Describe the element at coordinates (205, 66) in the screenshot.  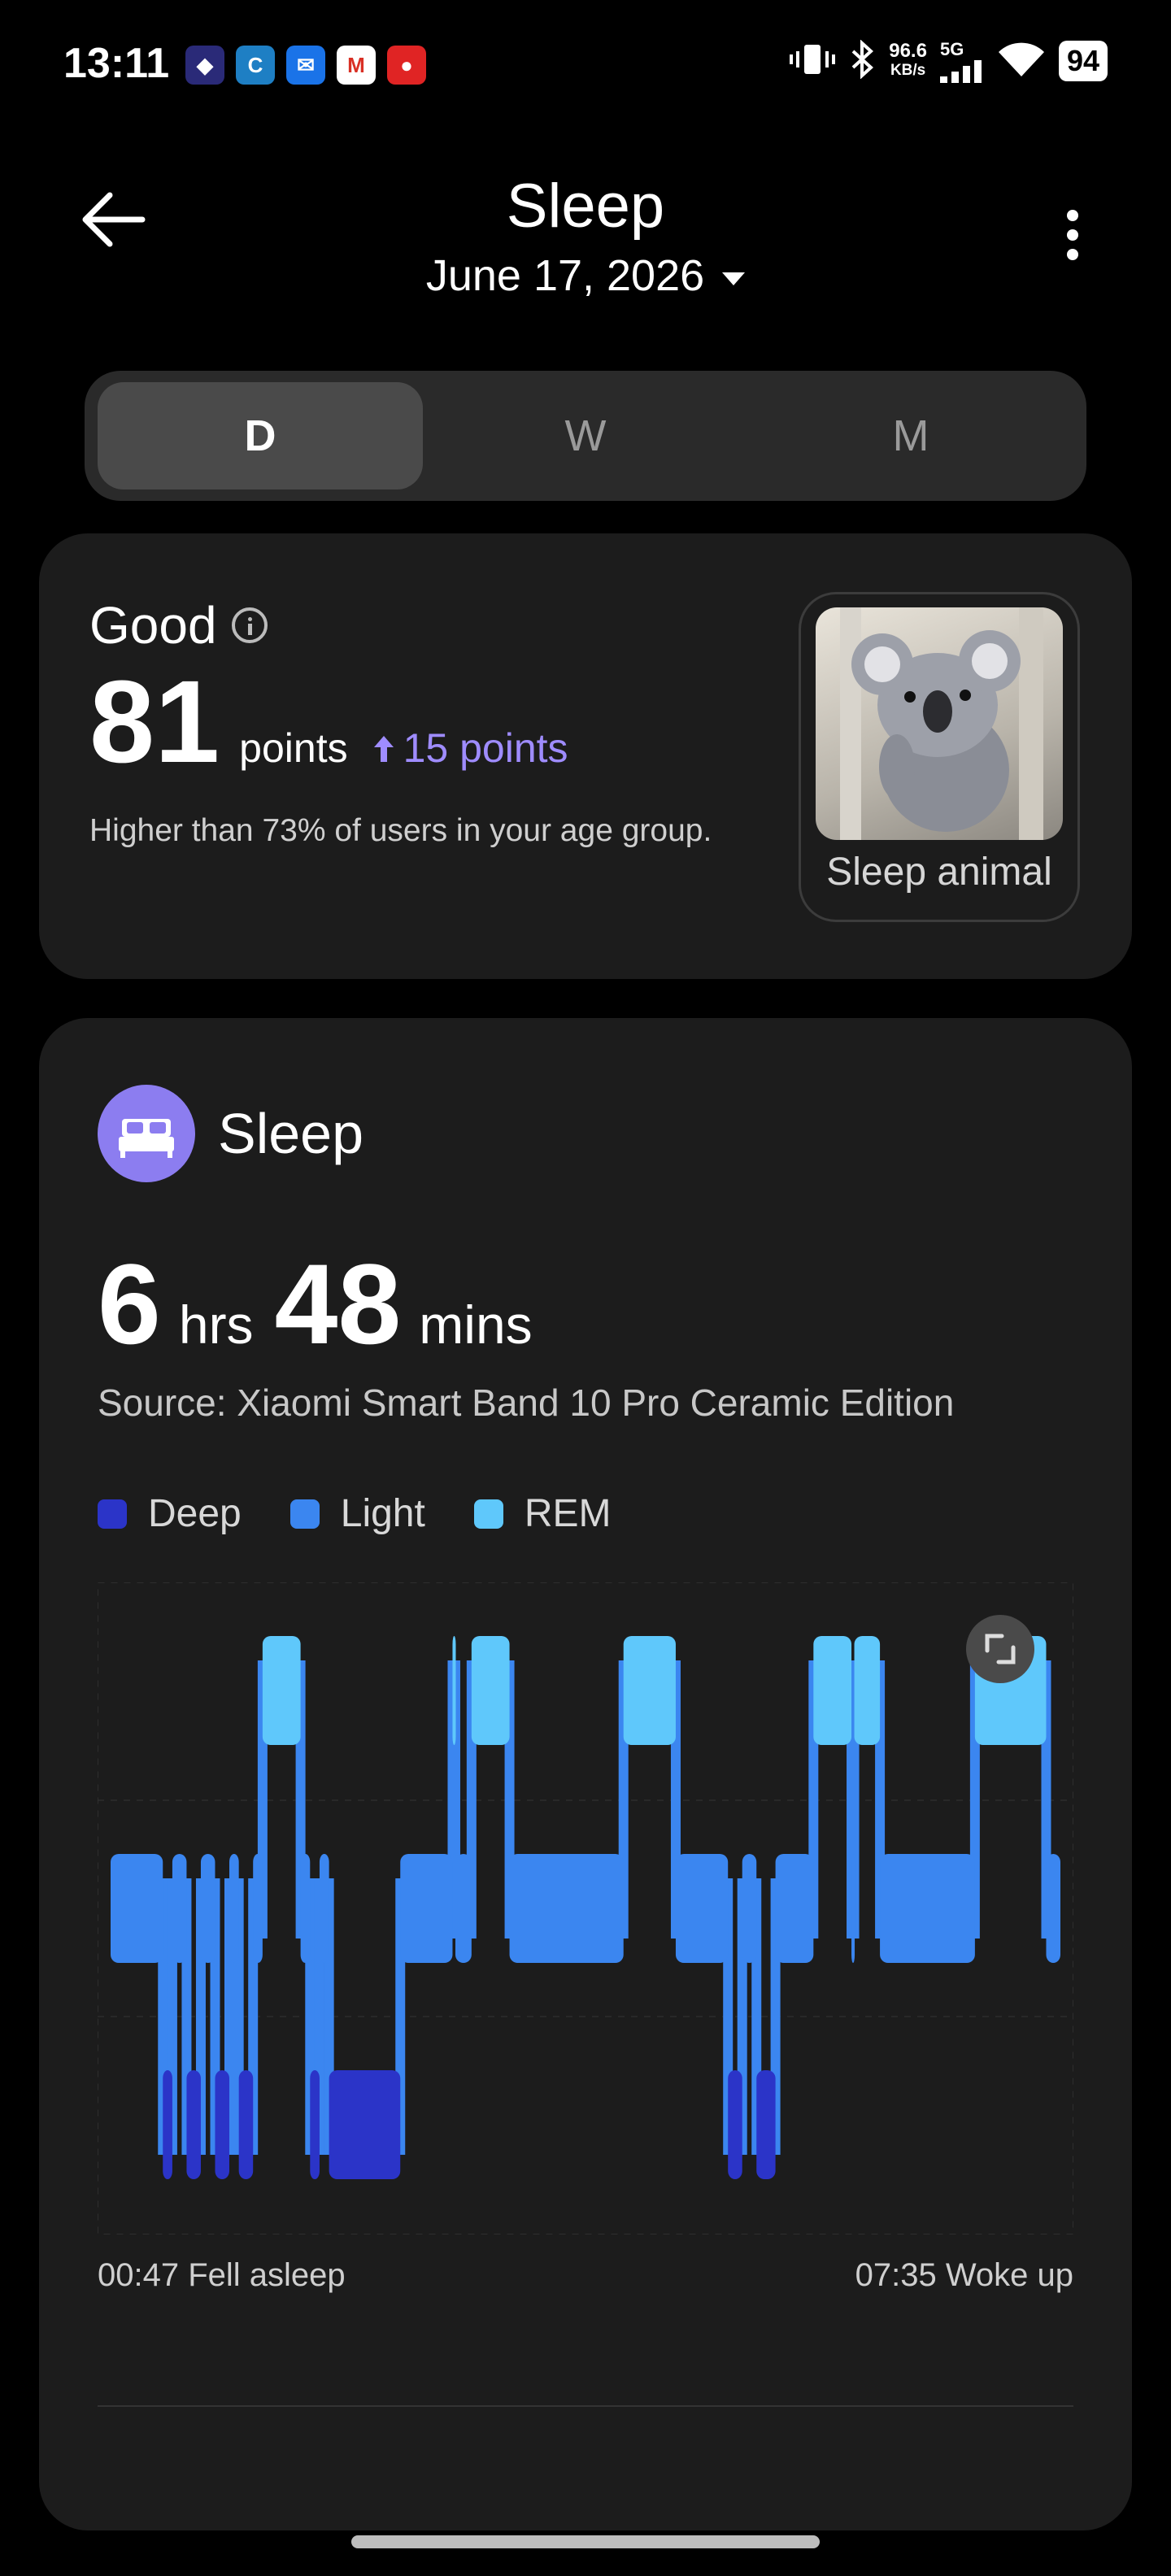
I see `app-notification-icon: ◆` at that location.